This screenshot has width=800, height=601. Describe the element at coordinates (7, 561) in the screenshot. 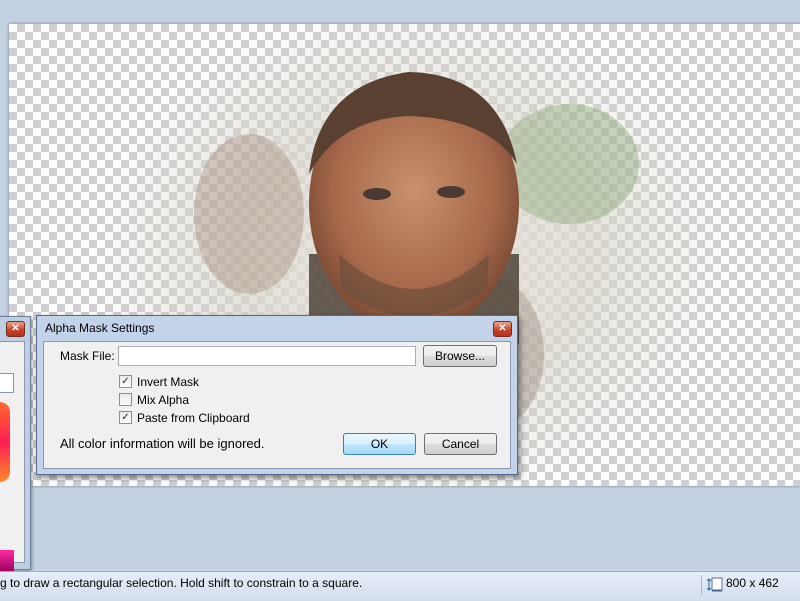

I see `color-swatch` at that location.